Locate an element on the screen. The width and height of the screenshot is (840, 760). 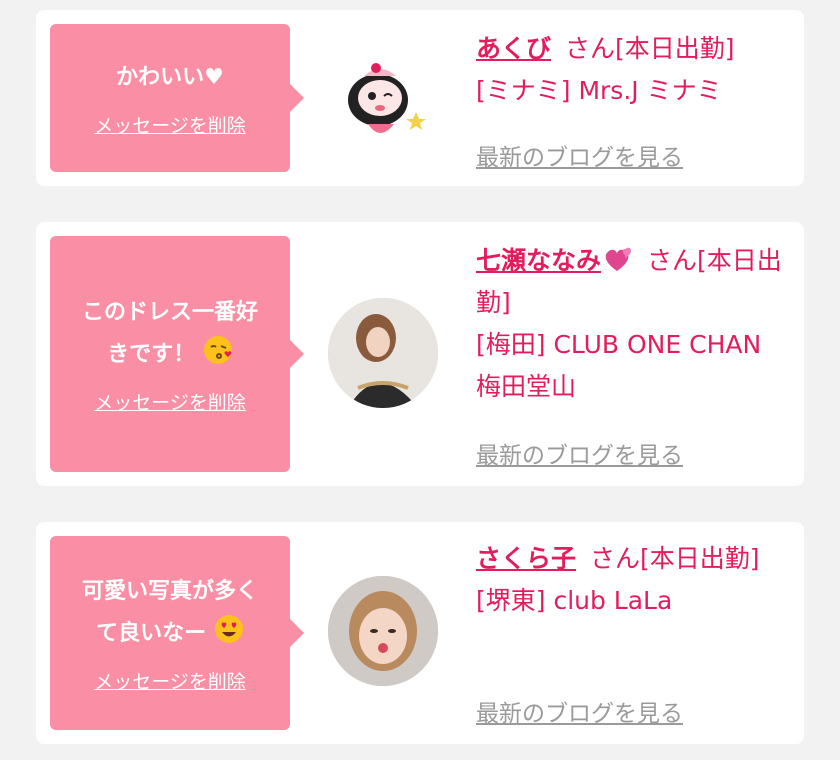
shop-text: [堺東] club LaLa is located at coordinates (574, 600).